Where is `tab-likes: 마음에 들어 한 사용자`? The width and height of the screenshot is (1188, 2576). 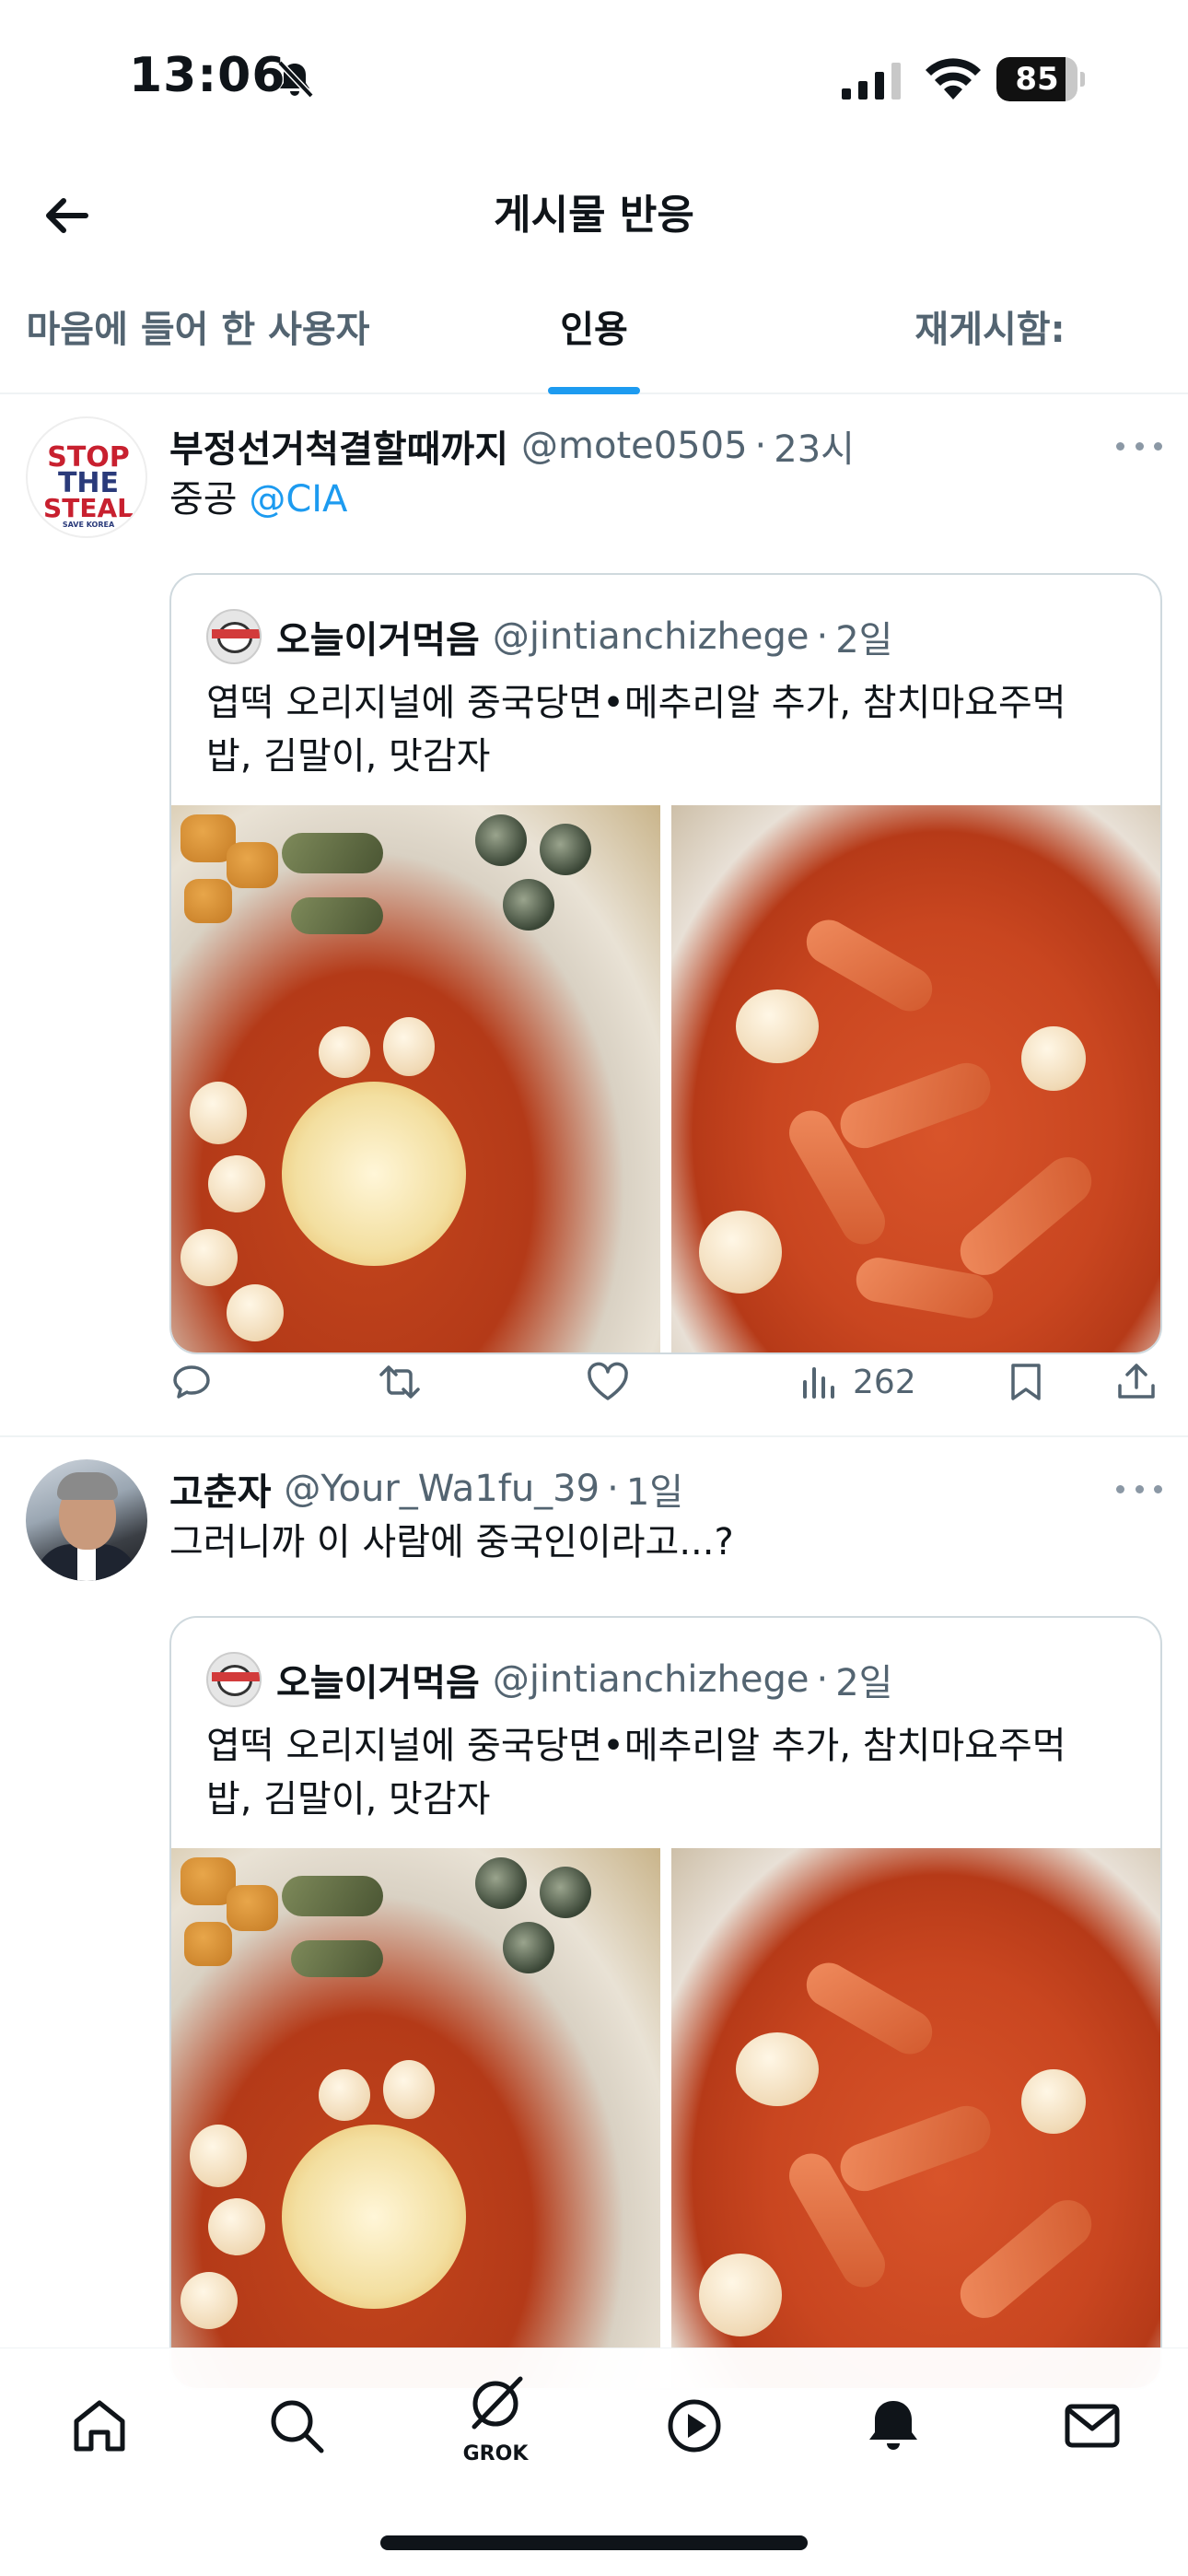 tab-likes: 마음에 들어 한 사용자 is located at coordinates (198, 334).